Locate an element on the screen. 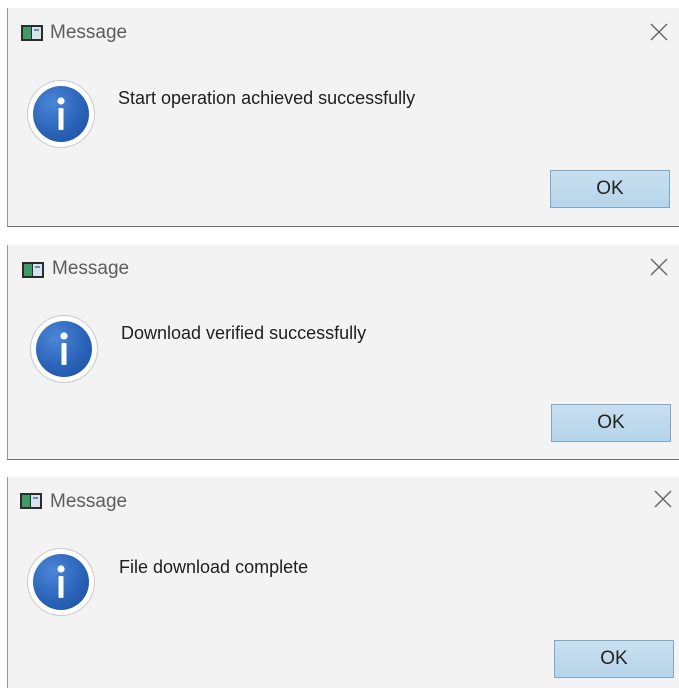  dialog-message: File download complete is located at coordinates (214, 567).